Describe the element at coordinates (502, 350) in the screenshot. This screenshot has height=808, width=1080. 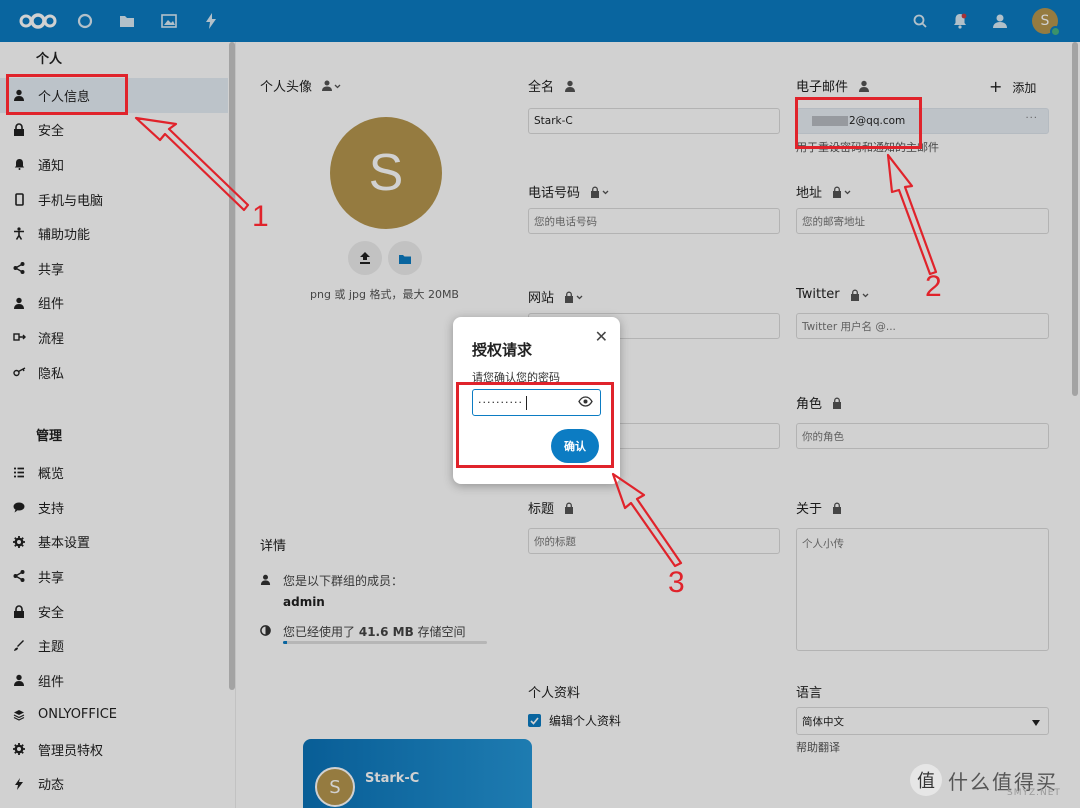
I see `dialog-title: 授权请求` at that location.